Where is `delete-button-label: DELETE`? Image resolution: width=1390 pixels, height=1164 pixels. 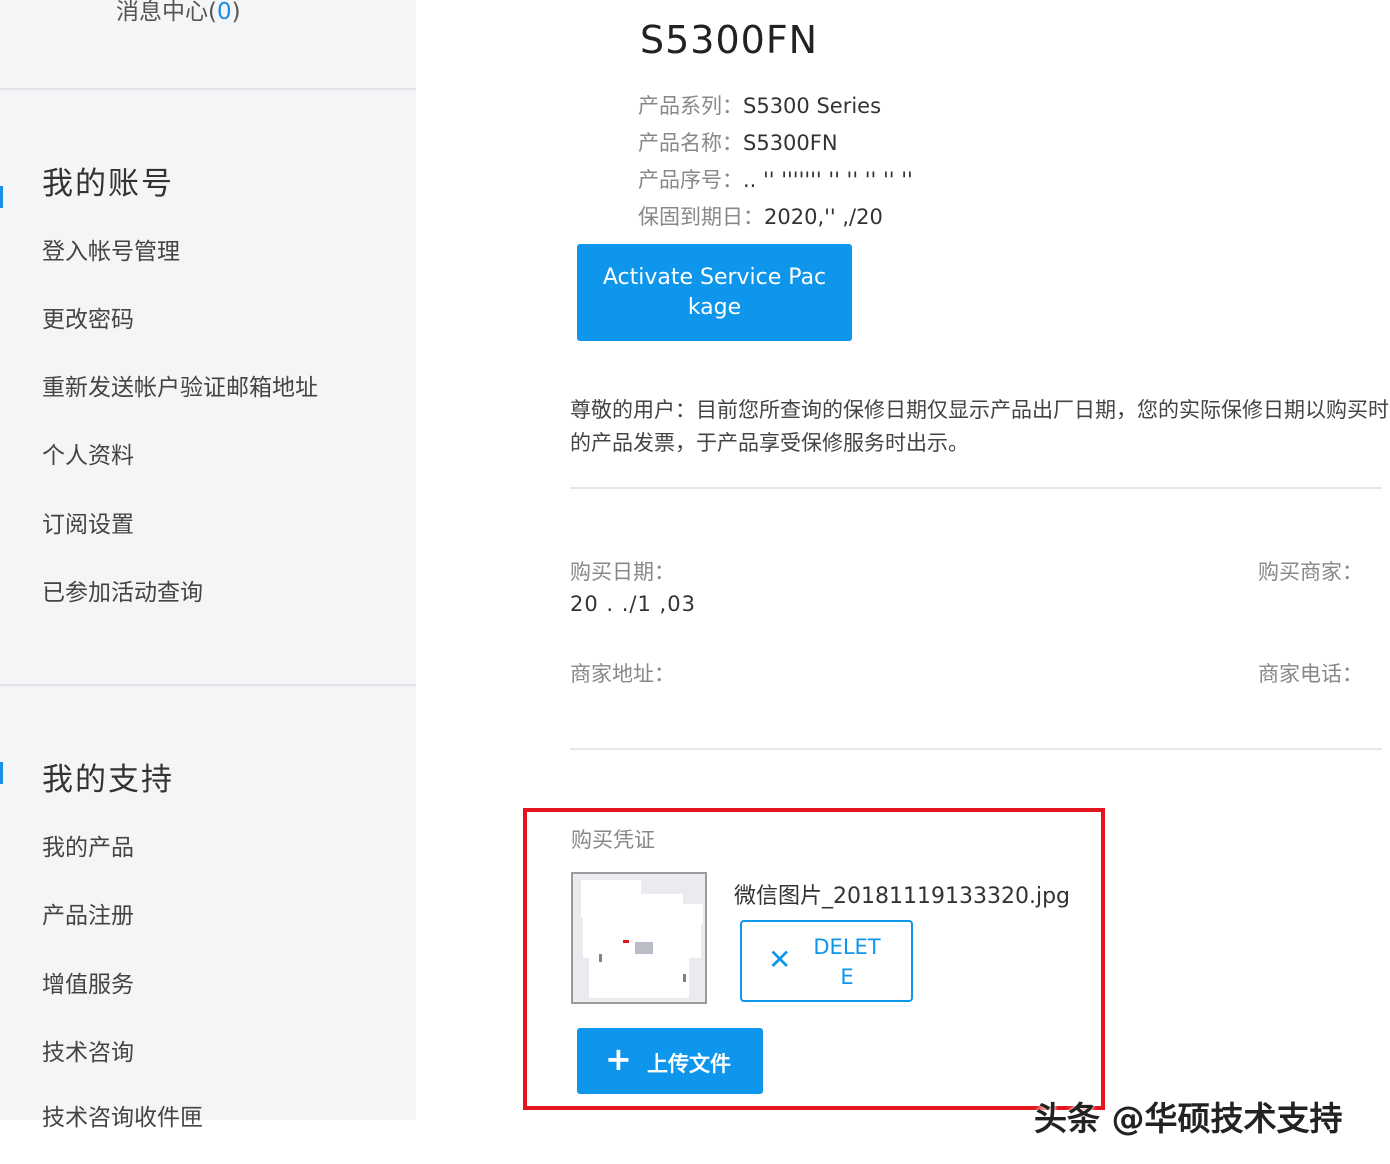 delete-button-label: DELETE is located at coordinates (847, 962).